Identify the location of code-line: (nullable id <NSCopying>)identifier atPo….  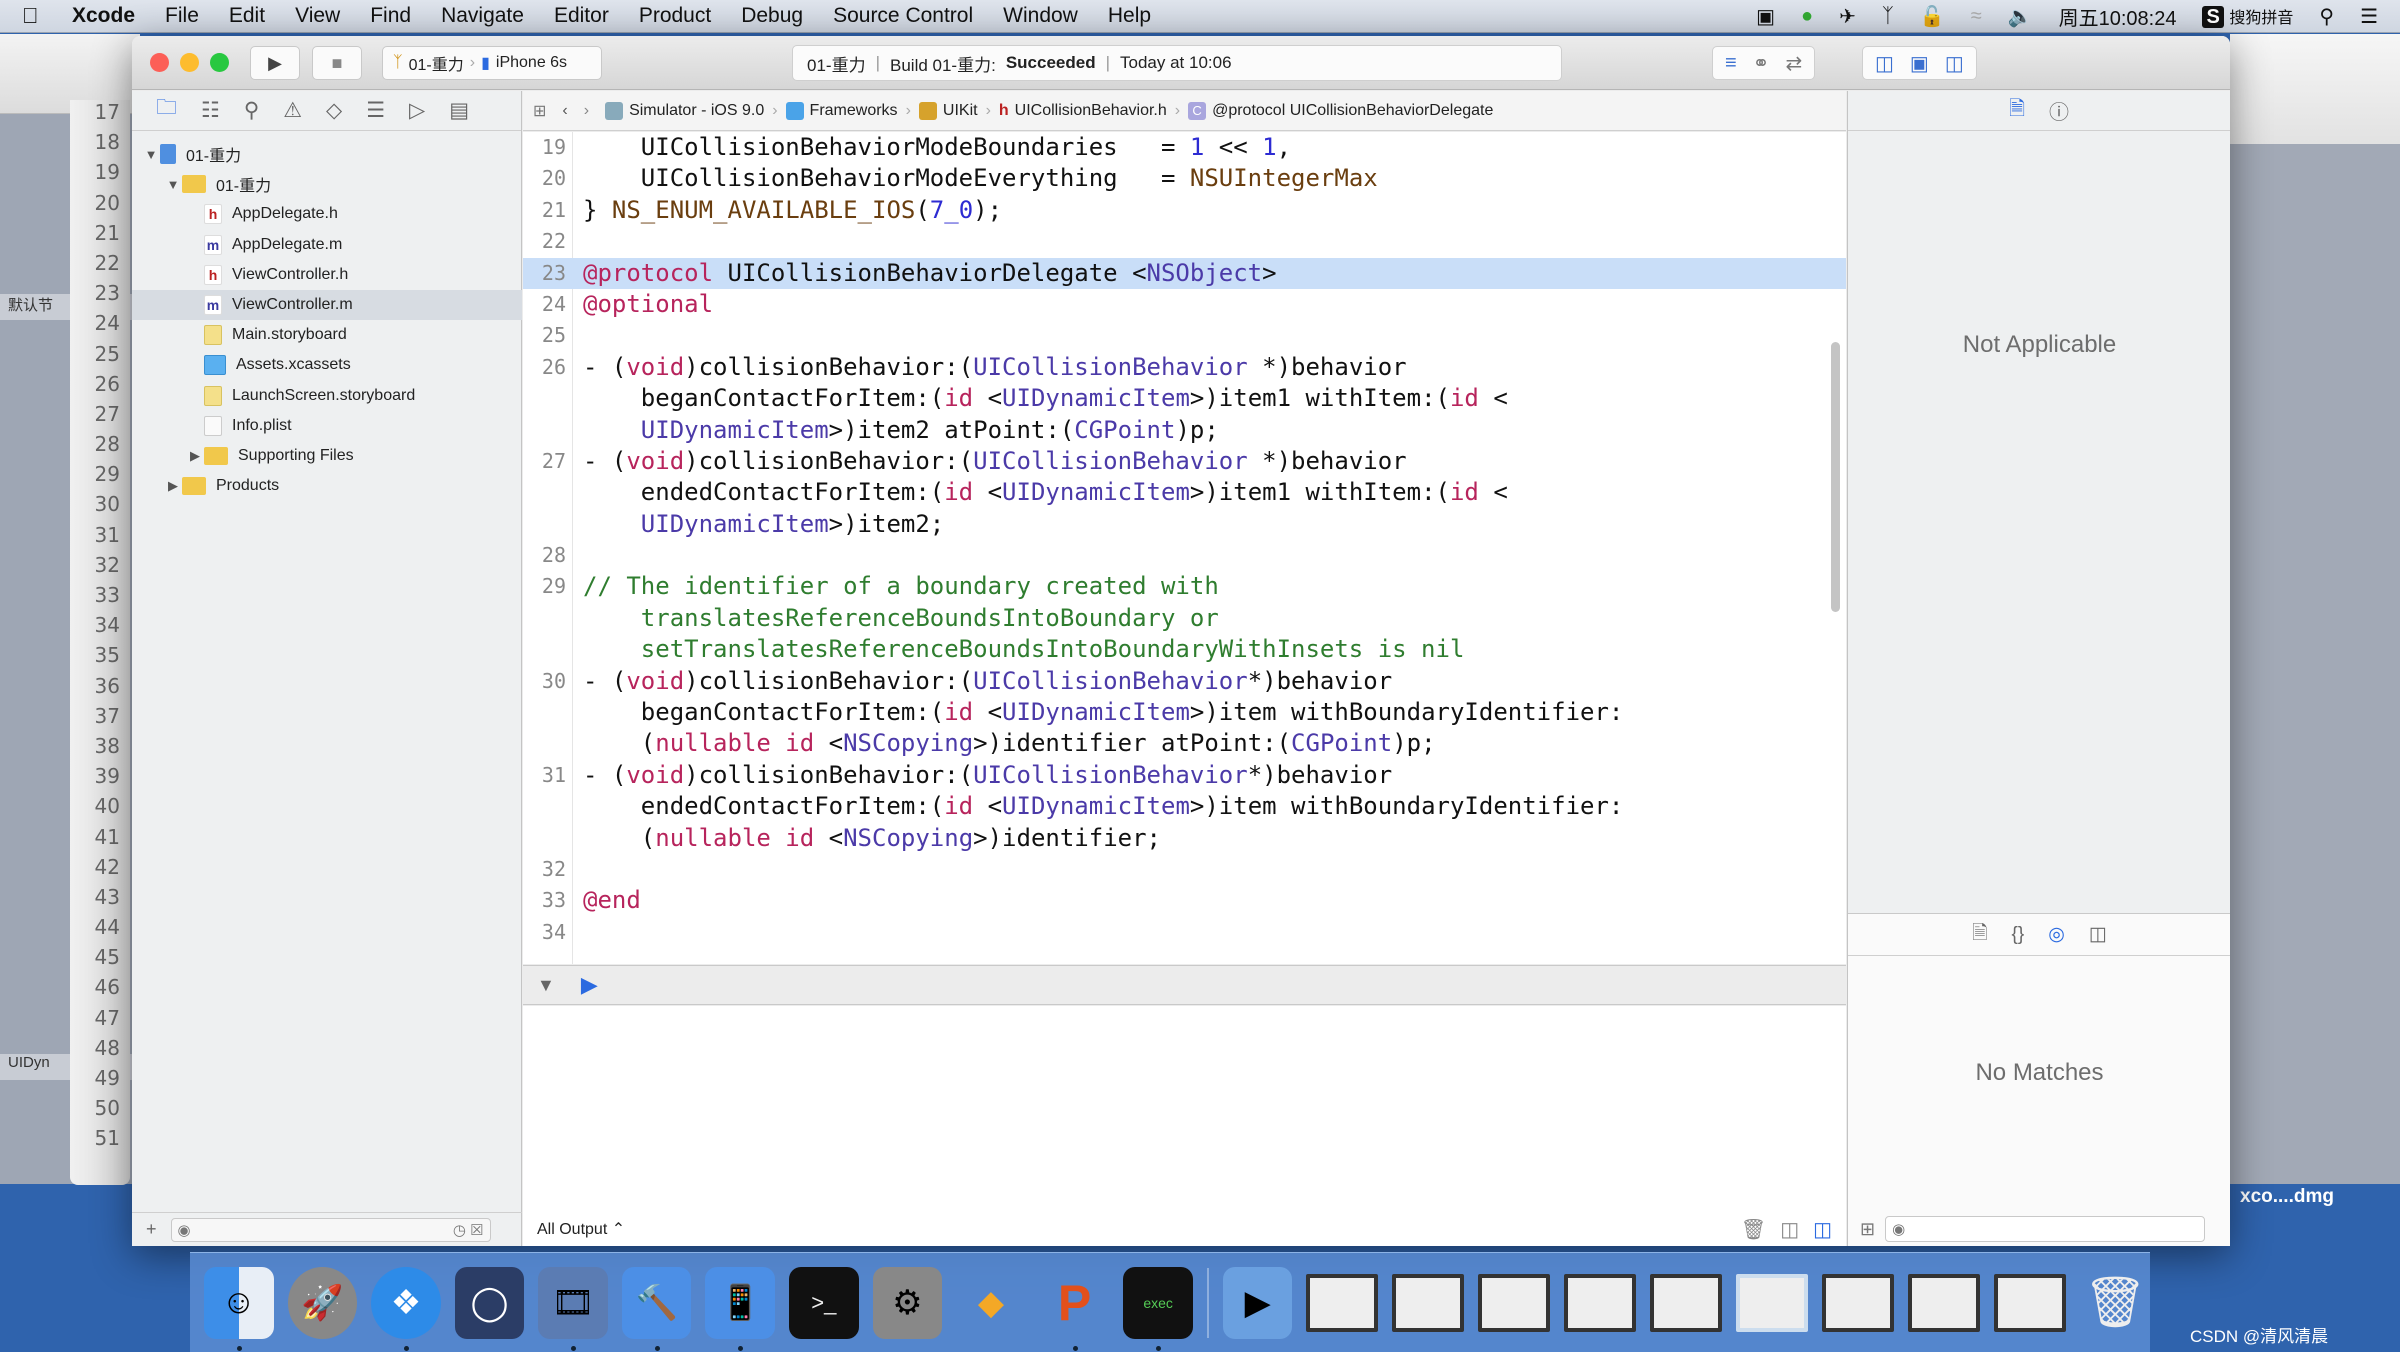
(1184, 743).